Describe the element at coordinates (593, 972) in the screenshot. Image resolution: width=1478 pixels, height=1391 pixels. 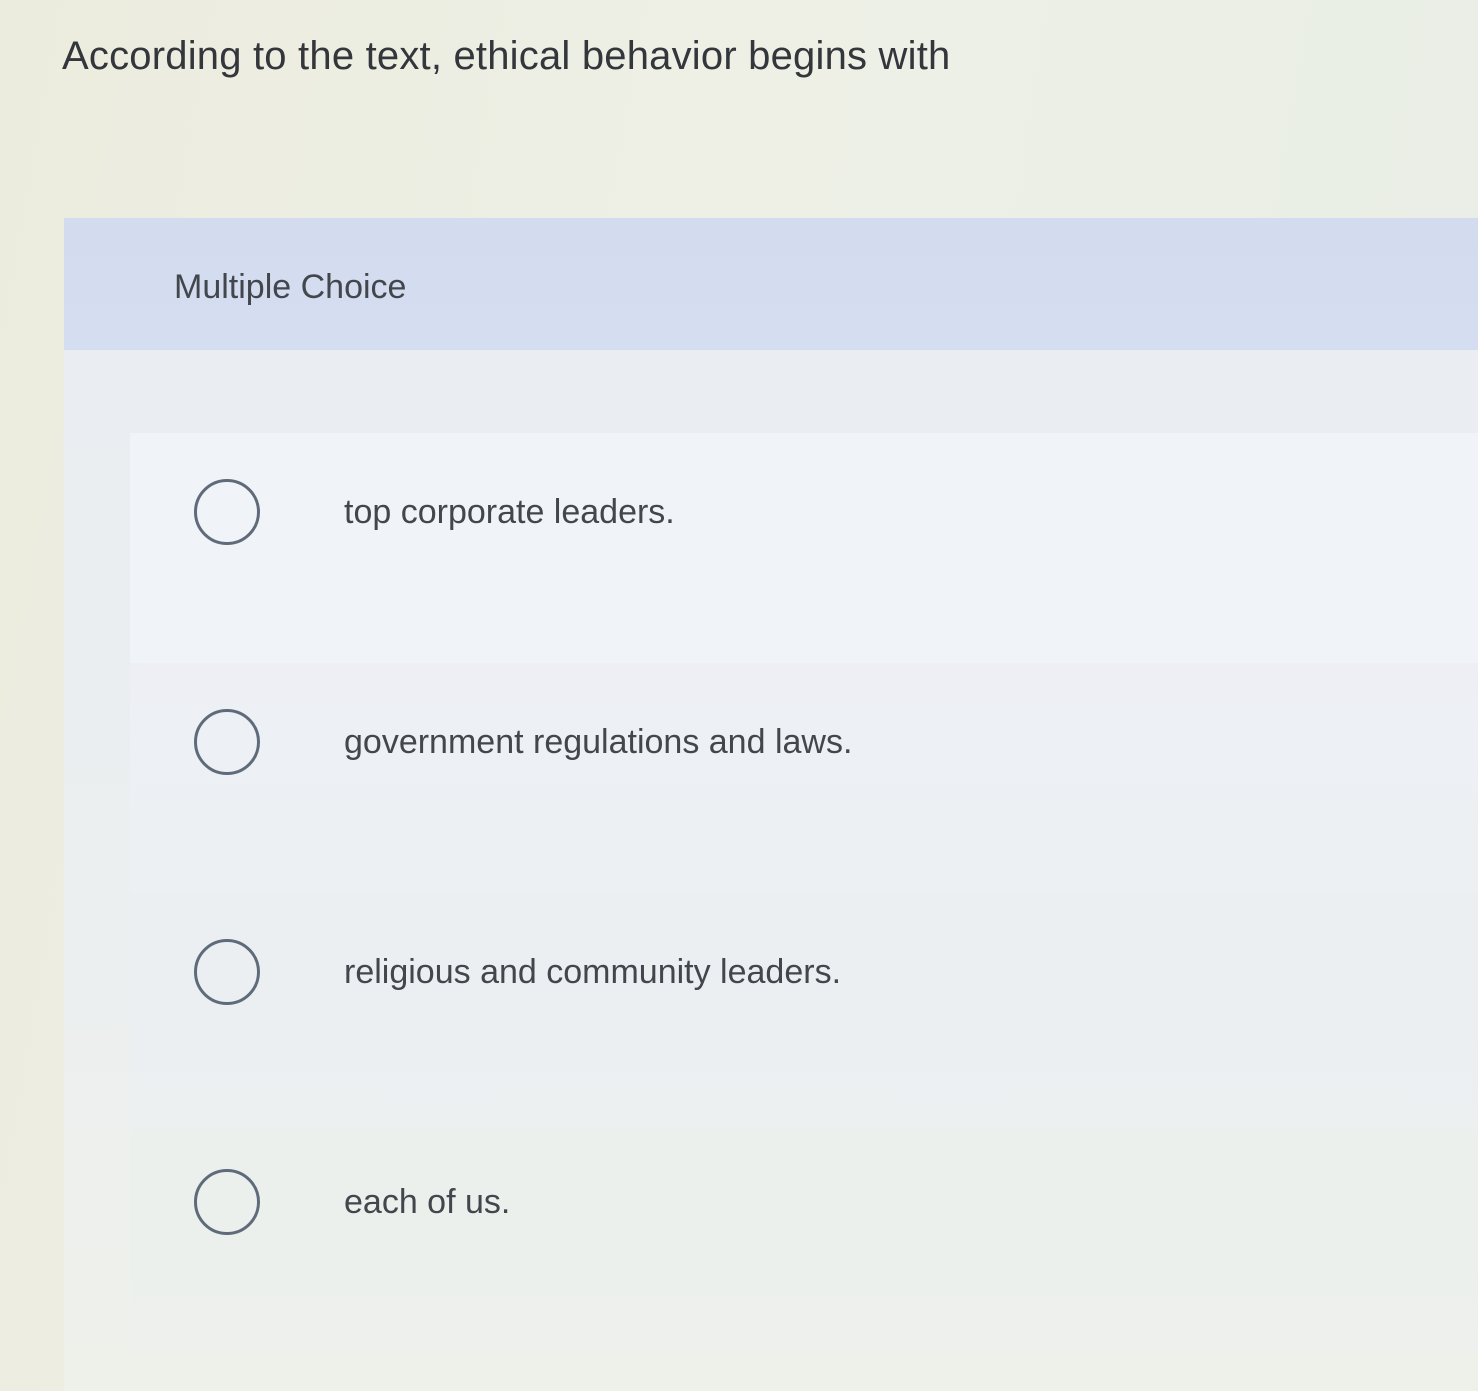
I see `answer-option-label: religious and community leaders.` at that location.